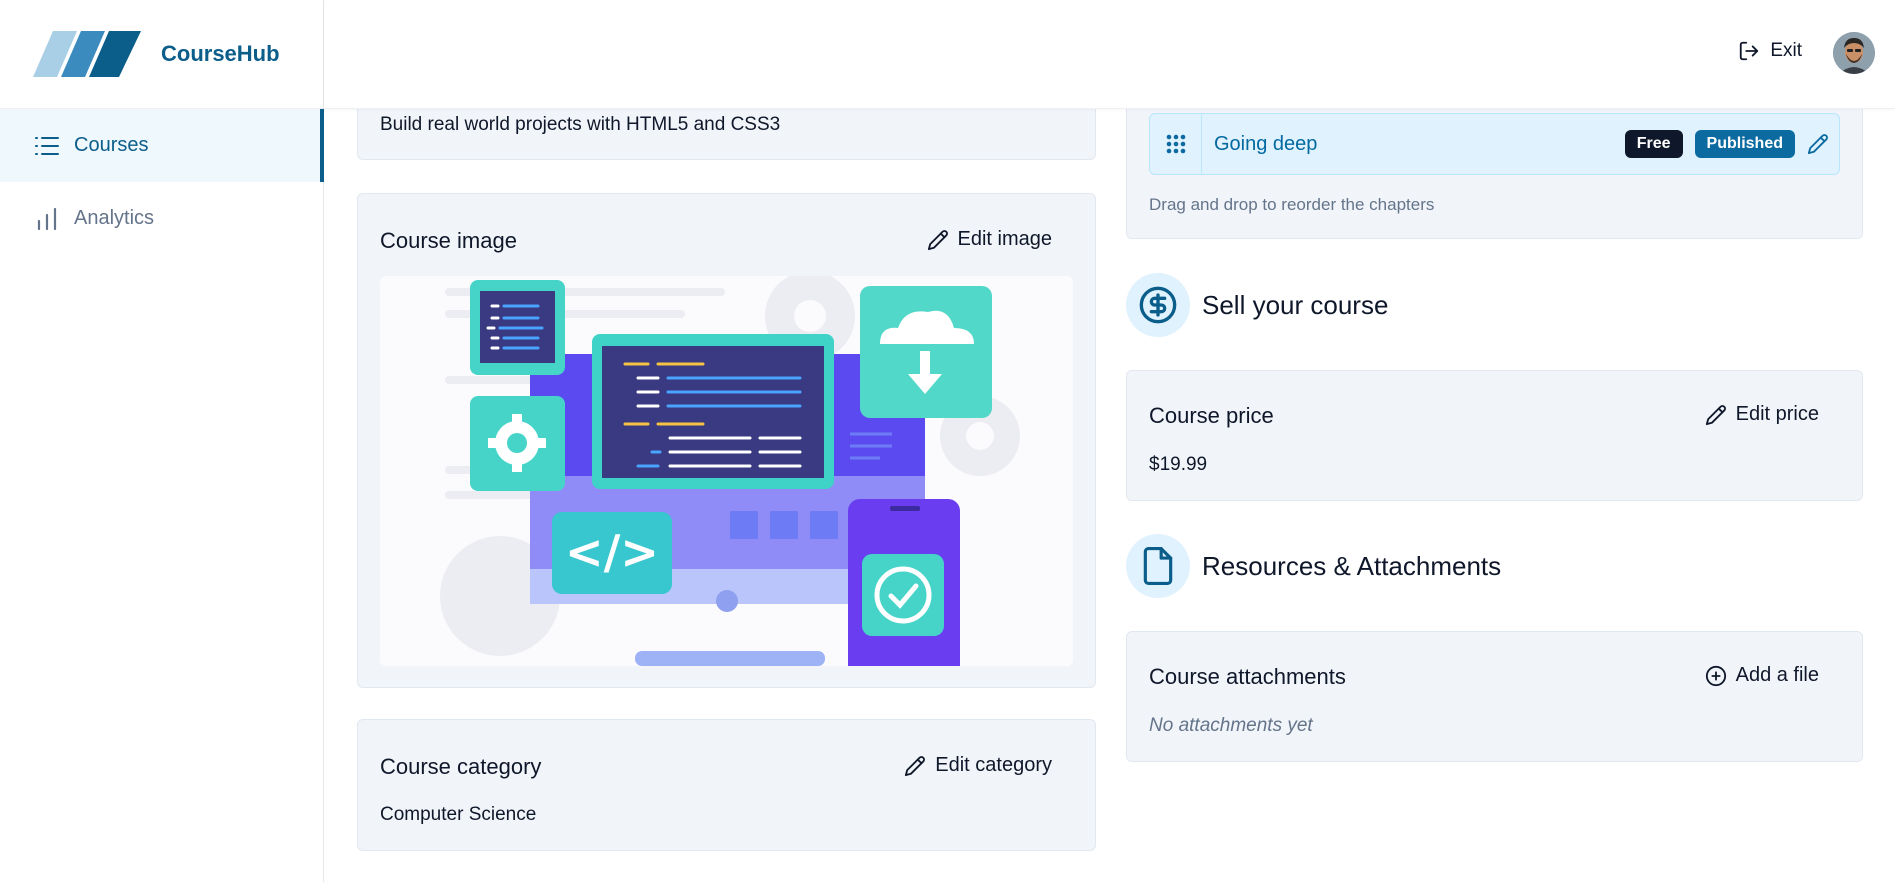 The image size is (1895, 882). What do you see at coordinates (1292, 204) in the screenshot?
I see `reorder-hint: Drag and drop to reorder the chapters` at bounding box center [1292, 204].